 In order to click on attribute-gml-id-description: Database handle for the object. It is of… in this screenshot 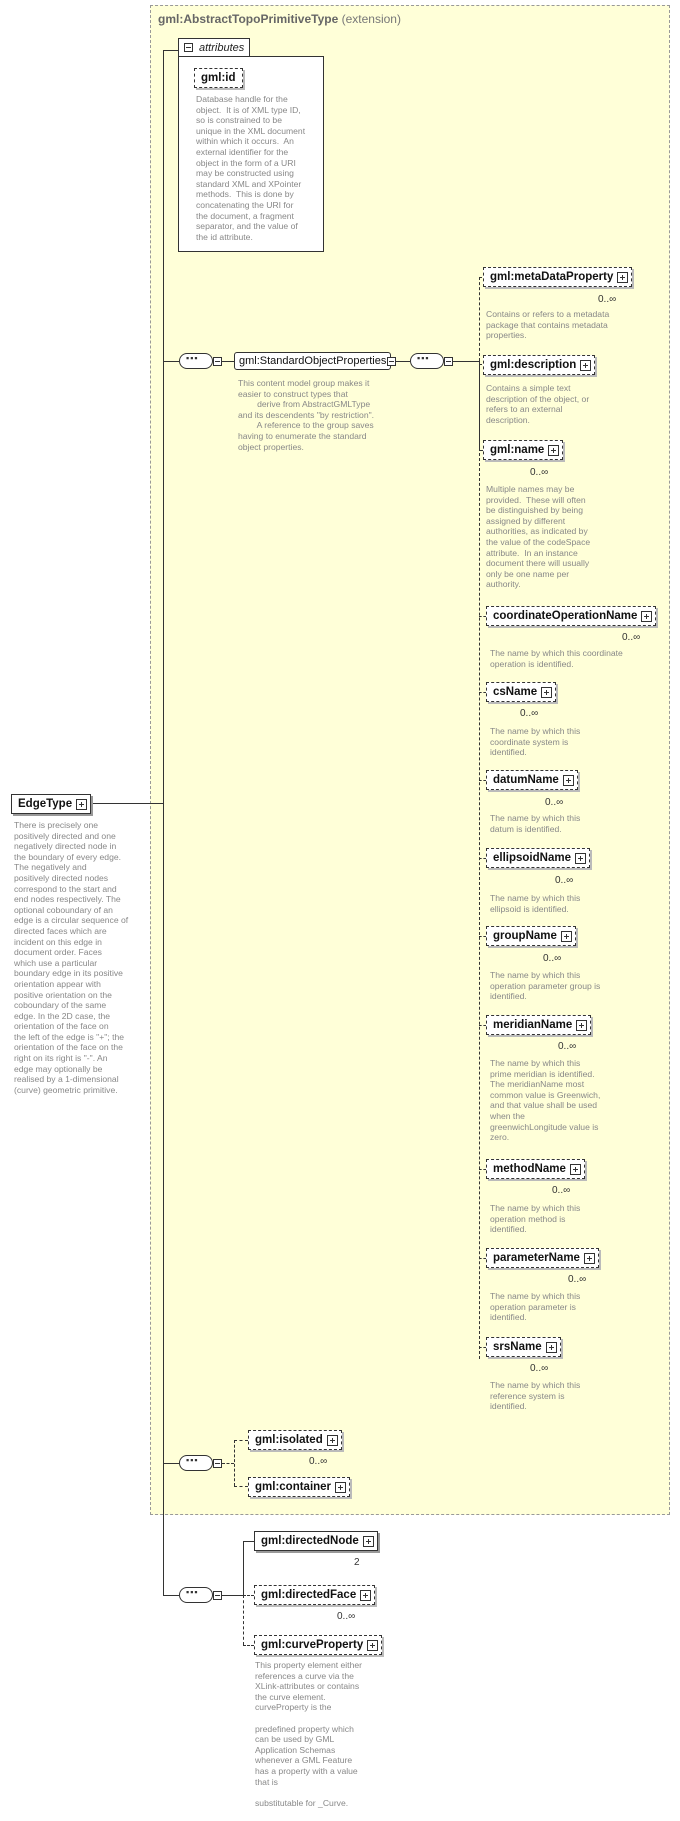, I will do `click(251, 168)`.